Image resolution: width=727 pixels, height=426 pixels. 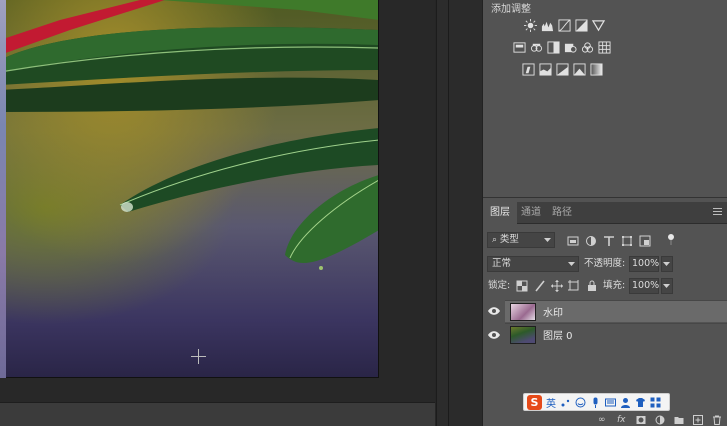 I want to click on link-icon: ∞, so click(x=603, y=420).